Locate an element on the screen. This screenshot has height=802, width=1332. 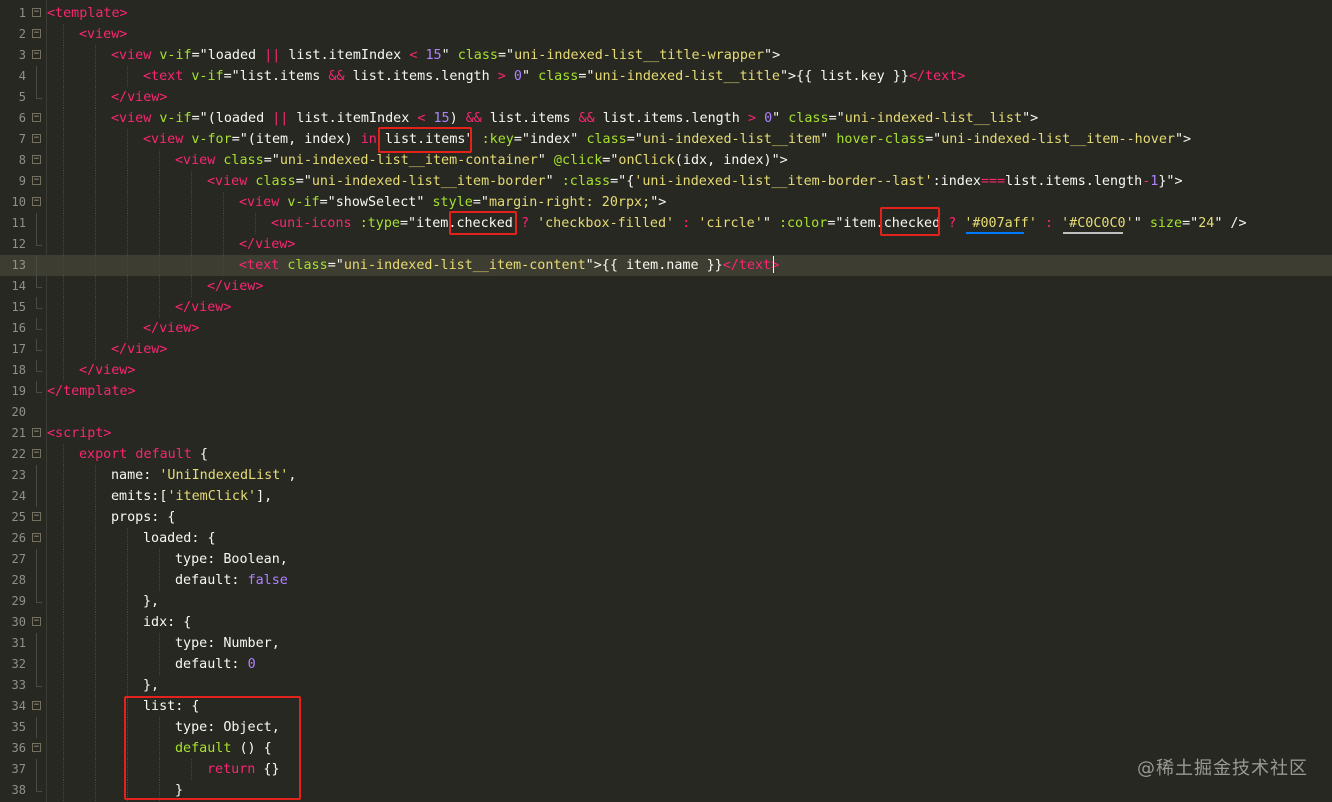
code-token: " is located at coordinates (530, 76).